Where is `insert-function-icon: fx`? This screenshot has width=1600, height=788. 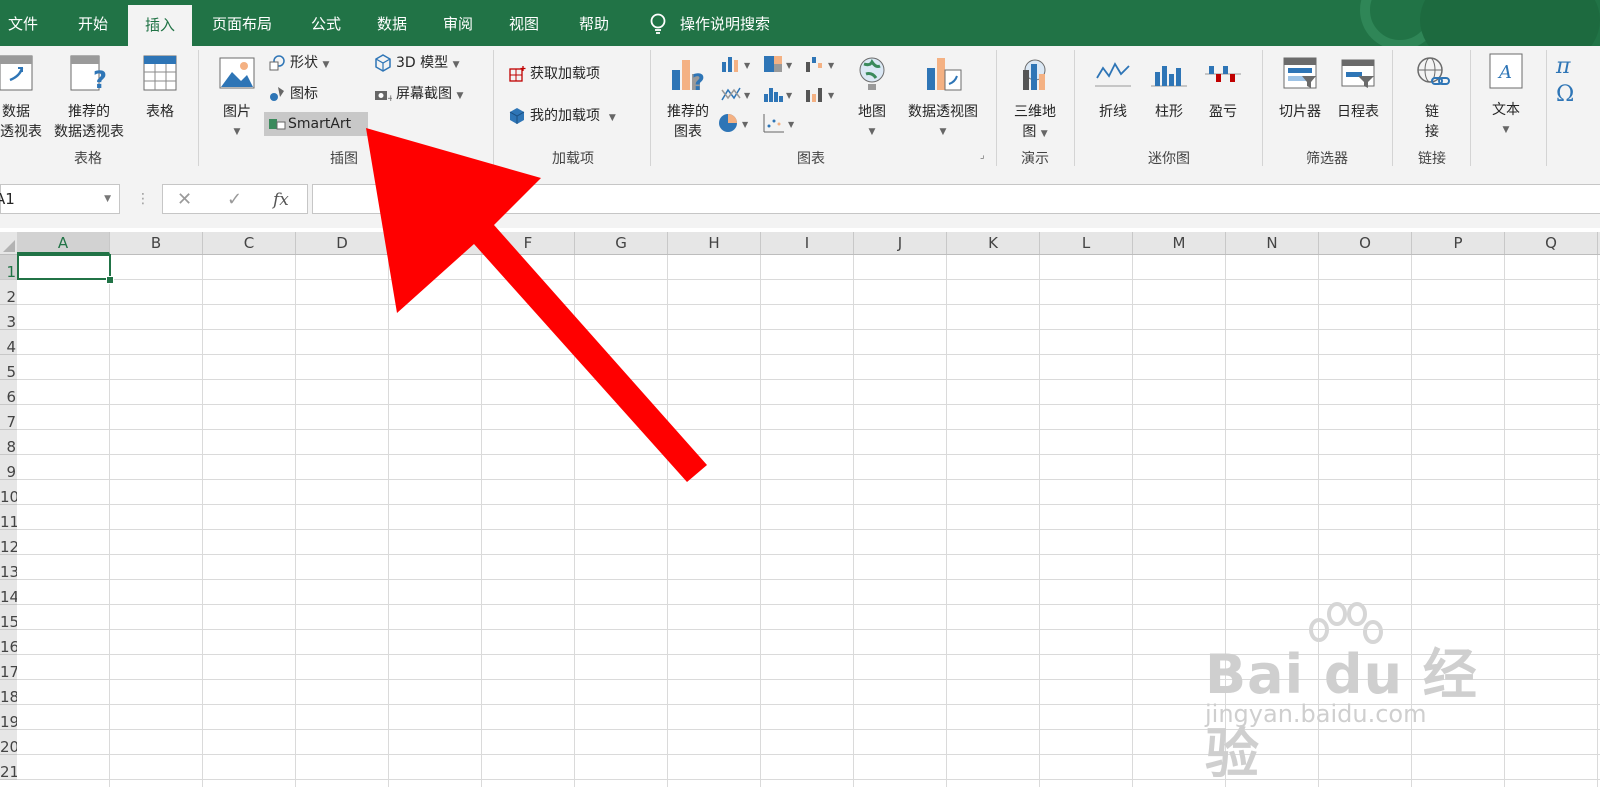 insert-function-icon: fx is located at coordinates (281, 200).